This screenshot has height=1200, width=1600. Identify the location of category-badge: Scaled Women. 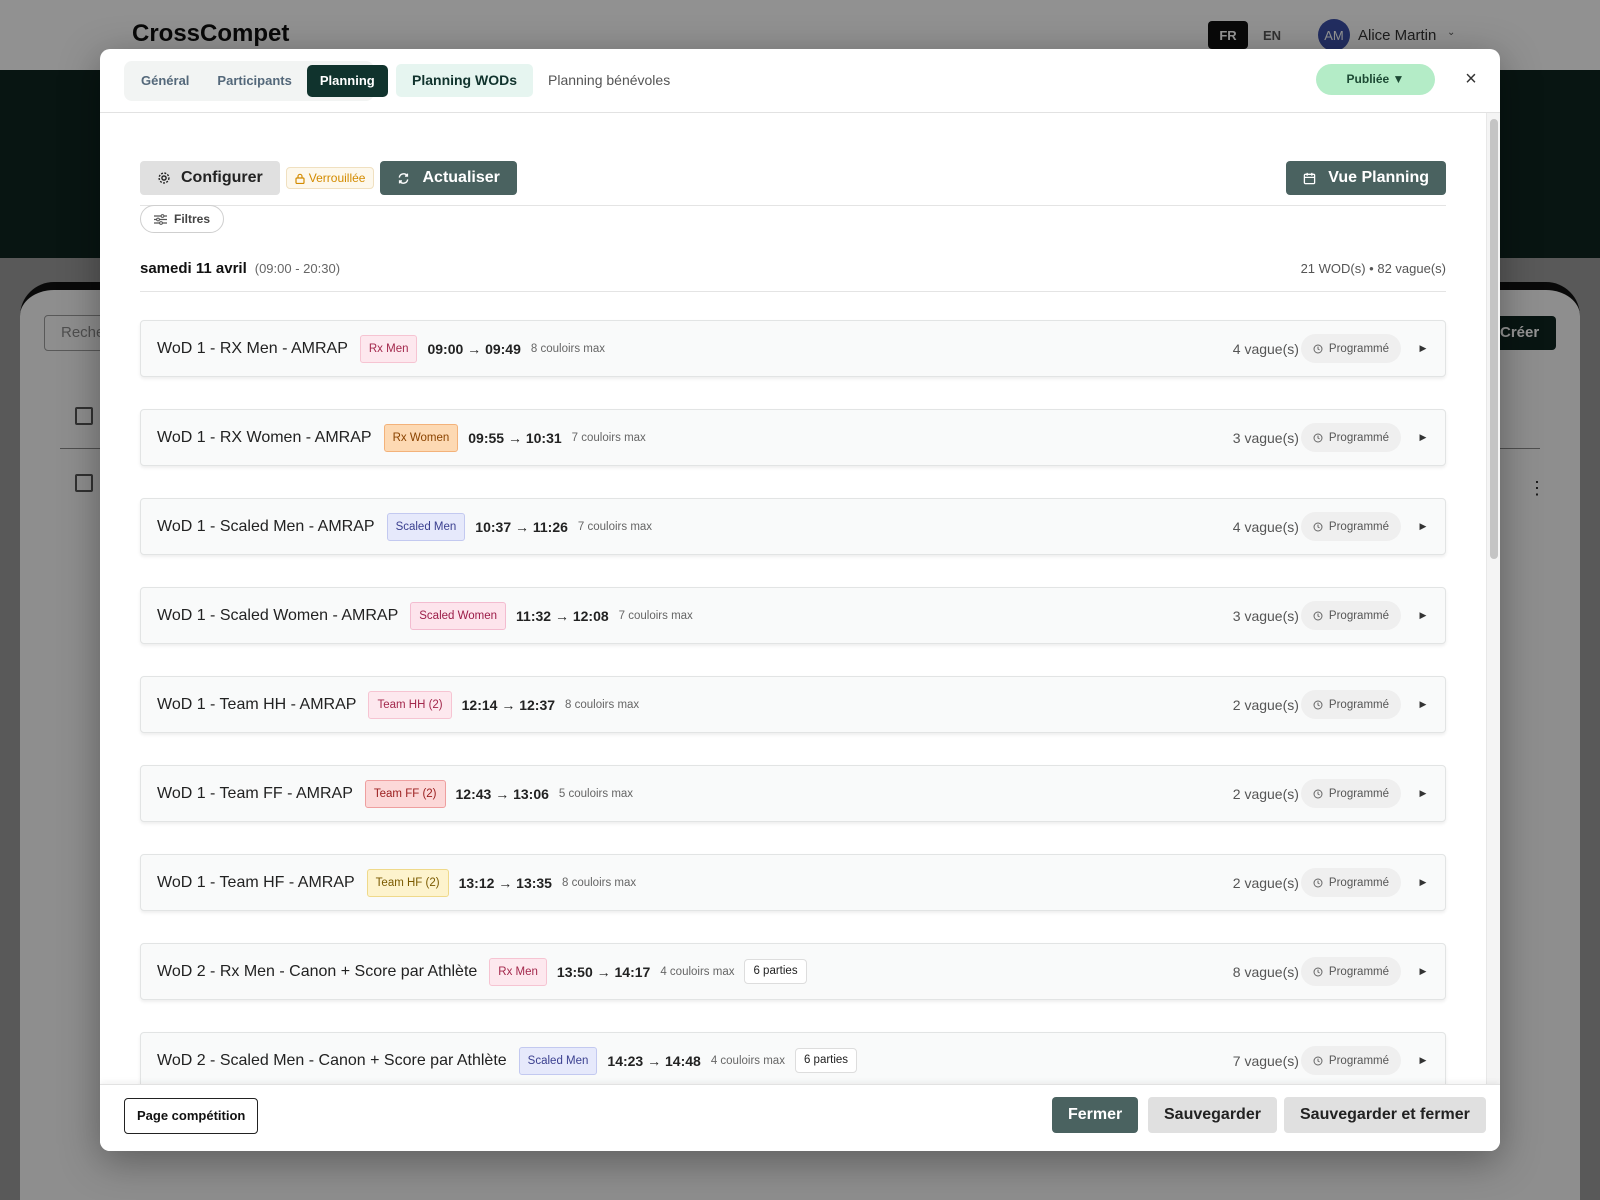
(458, 615).